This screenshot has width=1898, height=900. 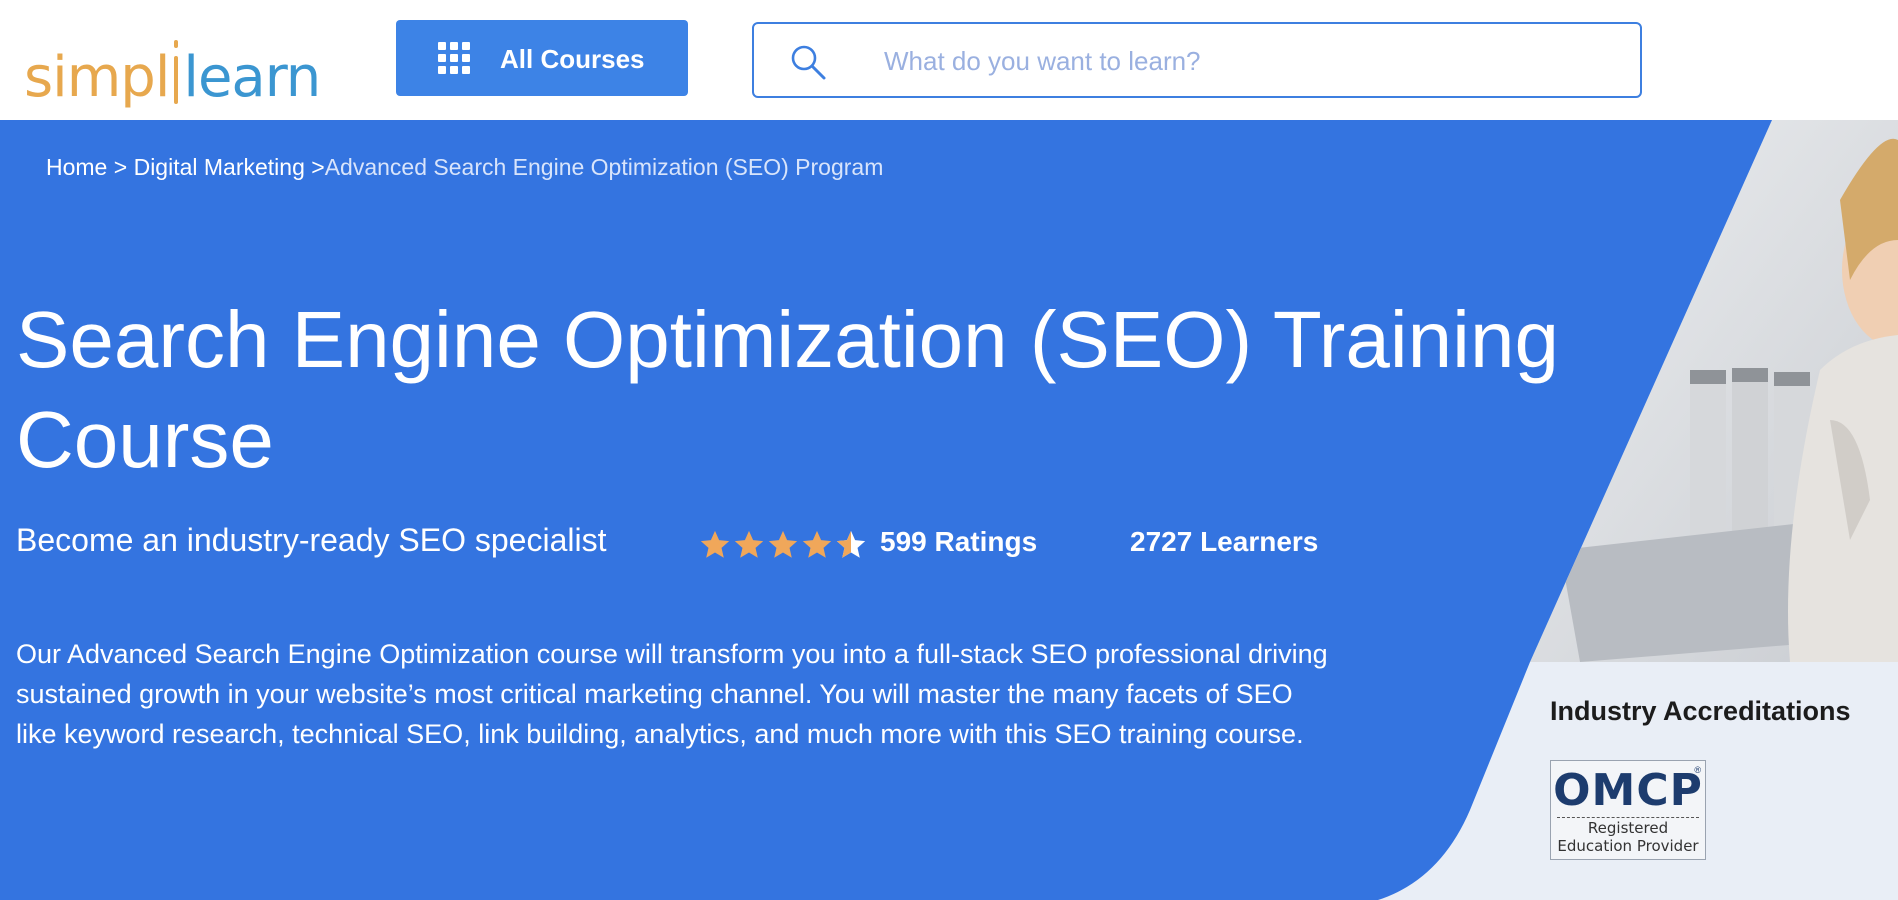 I want to click on learners-count: 2727 Learners, so click(x=1224, y=541).